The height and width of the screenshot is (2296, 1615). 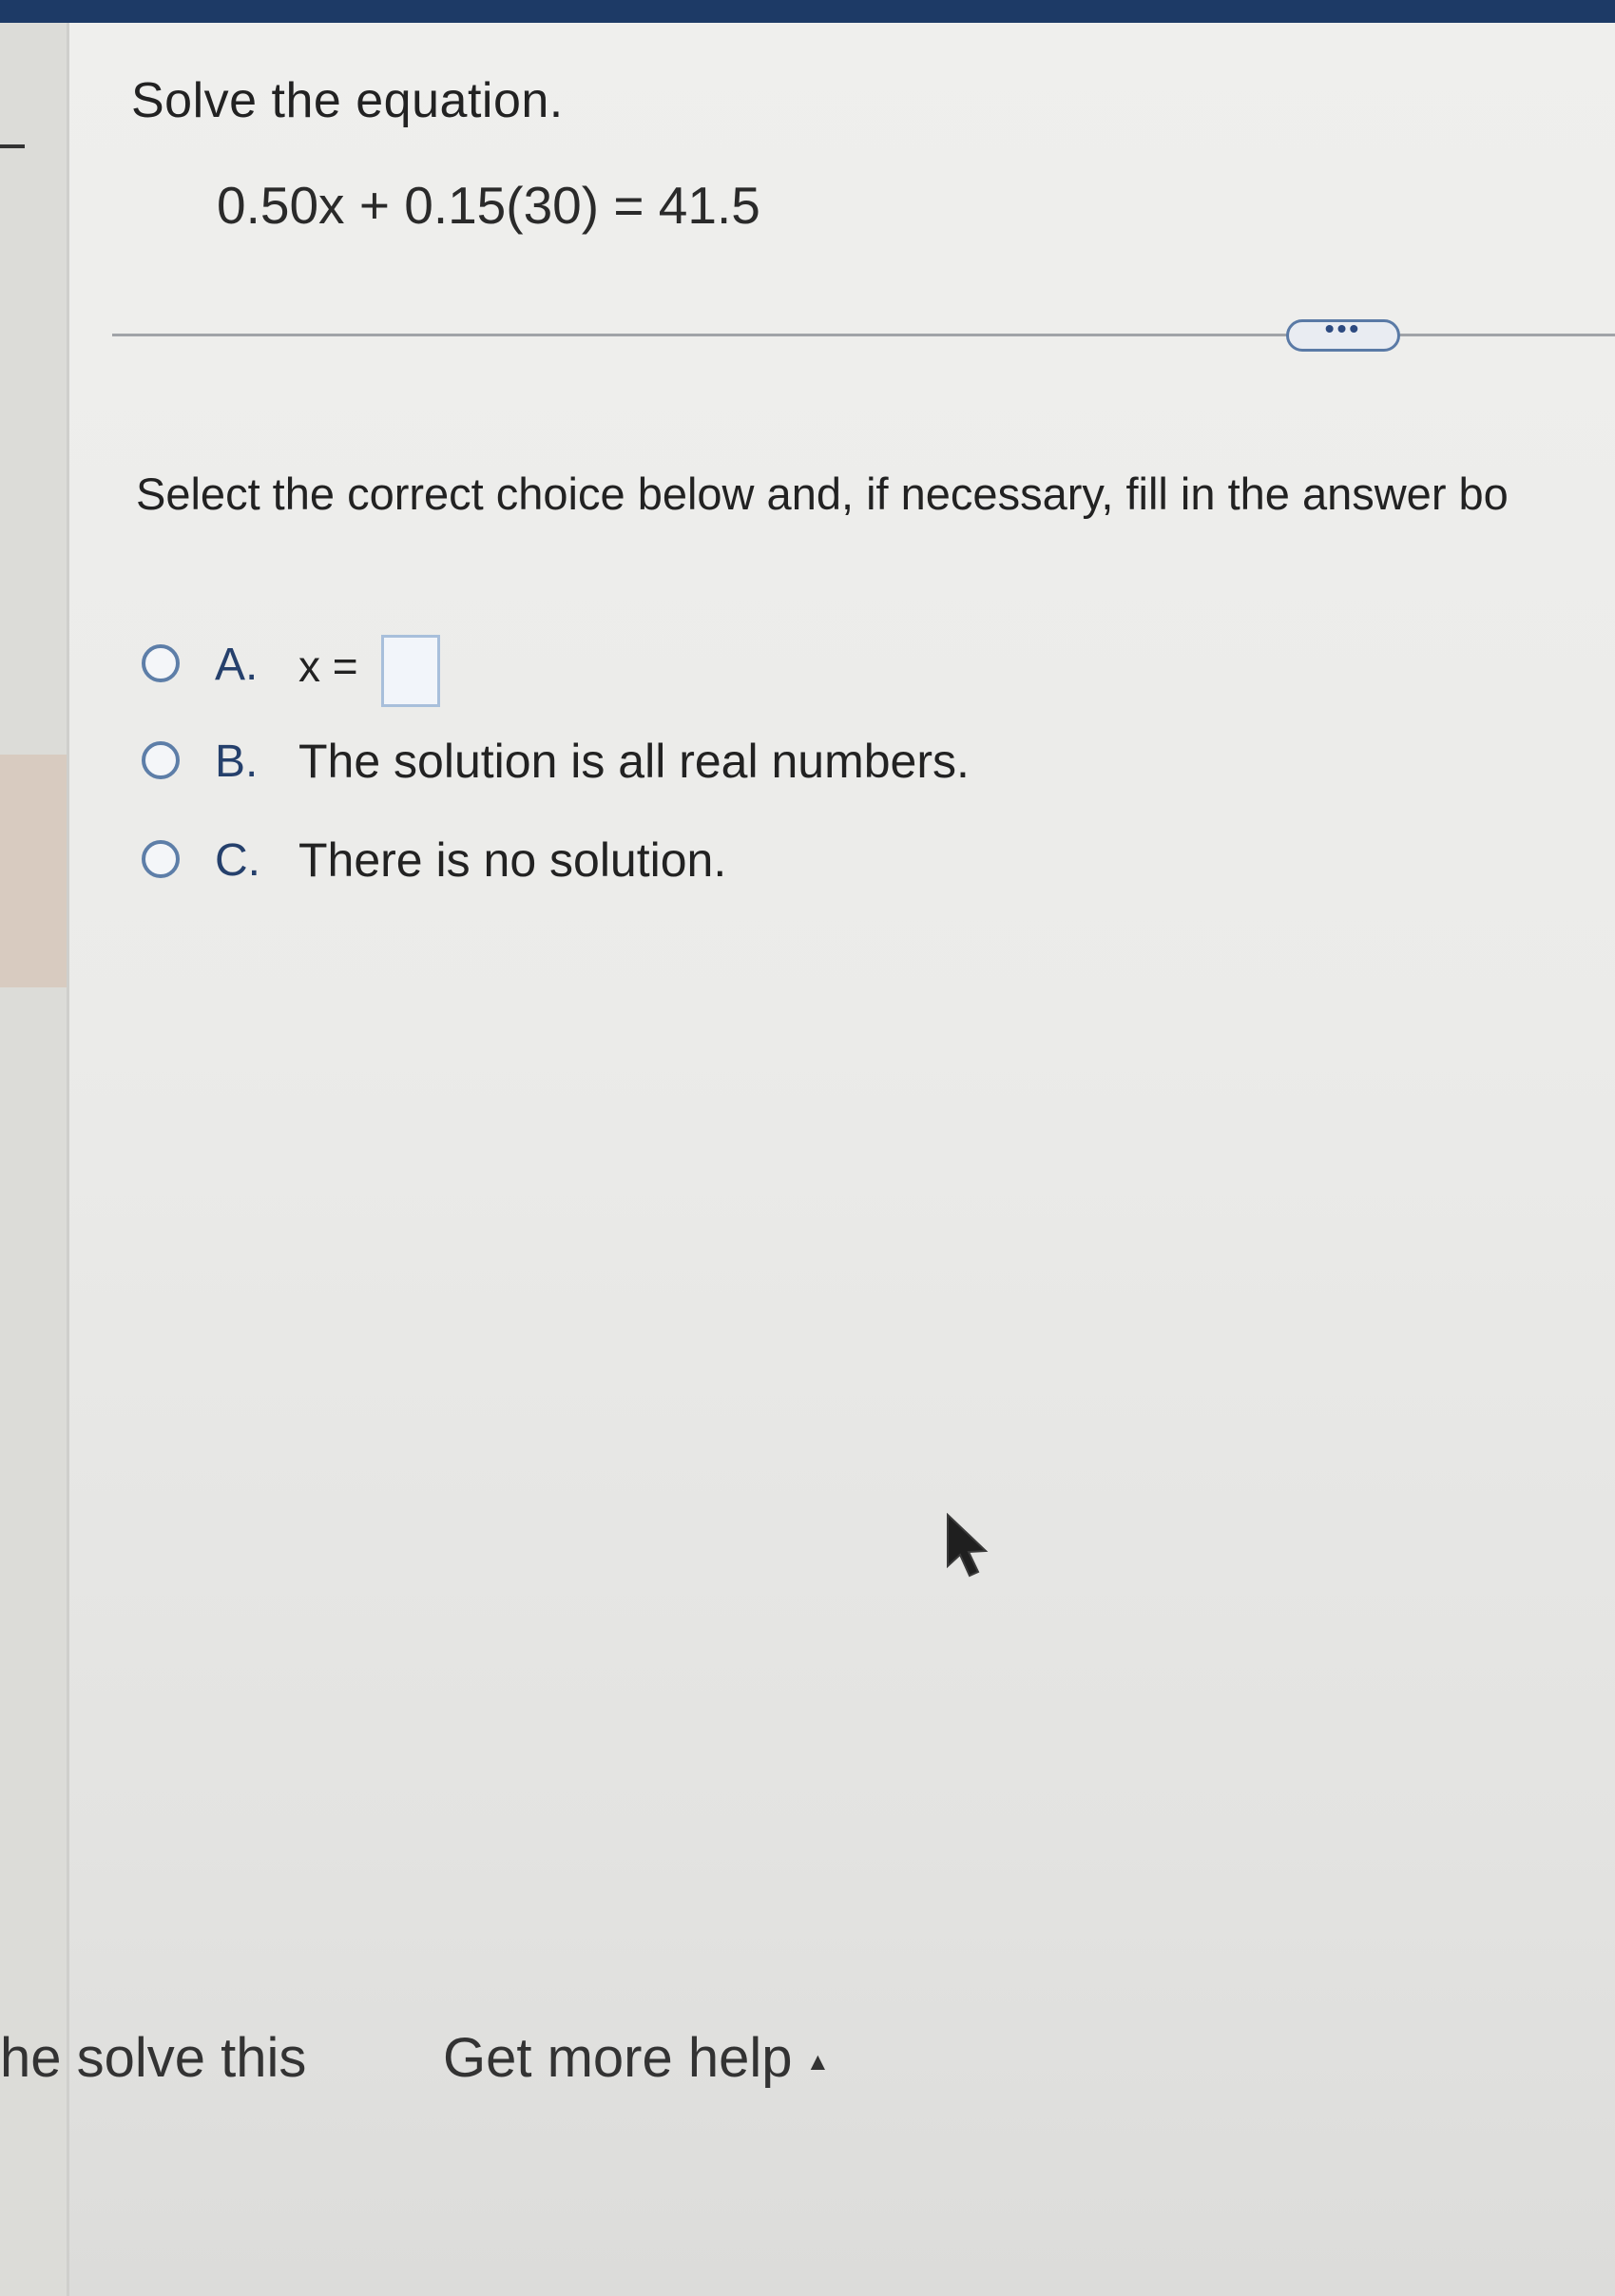 What do you see at coordinates (237, 860) in the screenshot?
I see `choice-letter-c: C.` at bounding box center [237, 860].